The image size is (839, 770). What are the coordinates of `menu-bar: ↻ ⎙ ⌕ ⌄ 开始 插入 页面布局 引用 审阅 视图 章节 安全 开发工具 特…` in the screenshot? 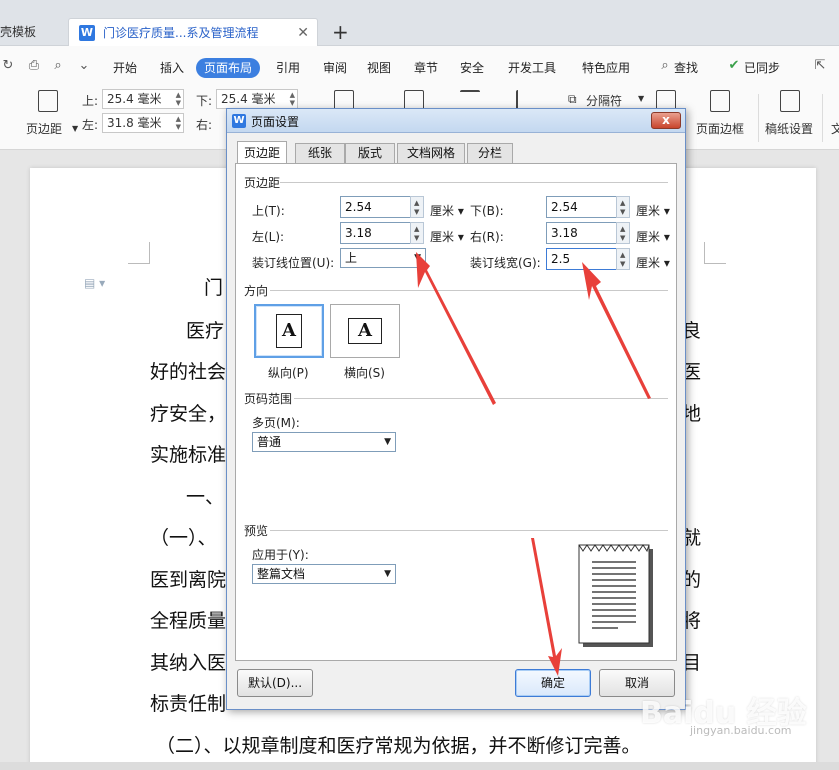 It's located at (419, 66).